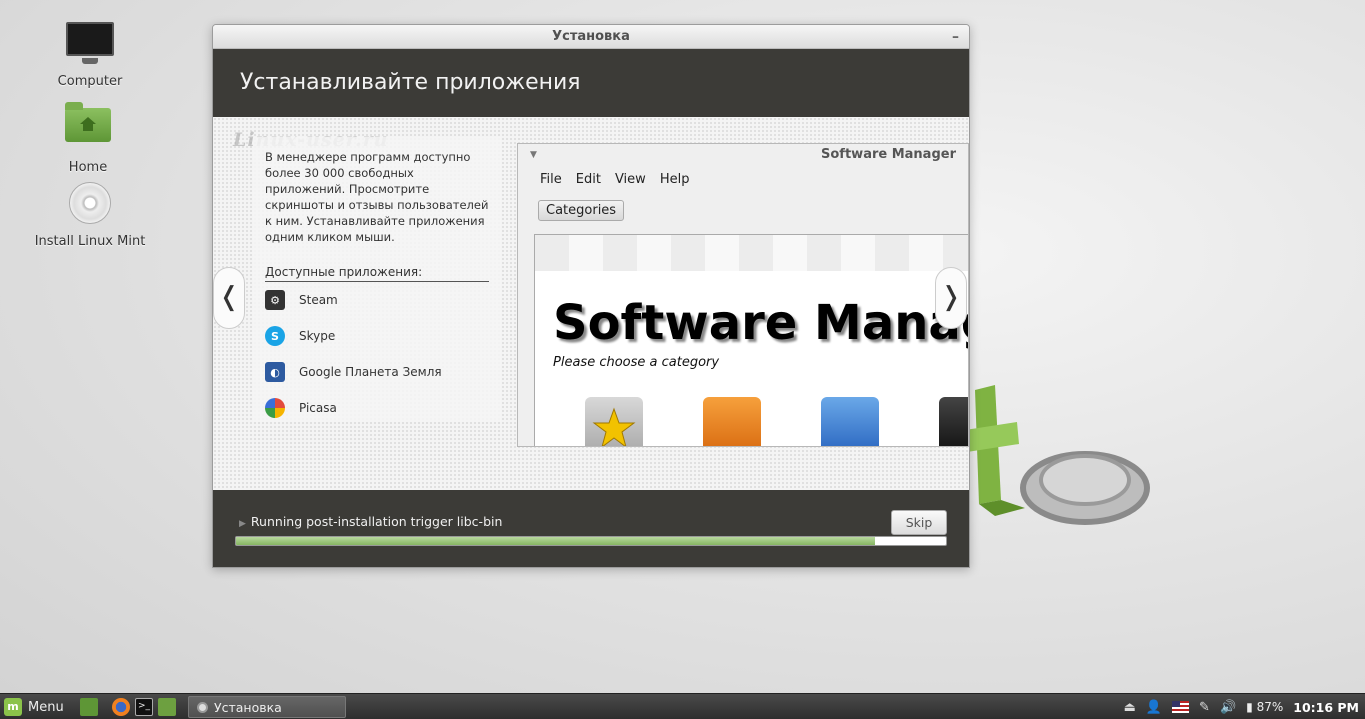 The width and height of the screenshot is (1365, 719). I want to click on app-name: Steam, so click(318, 300).